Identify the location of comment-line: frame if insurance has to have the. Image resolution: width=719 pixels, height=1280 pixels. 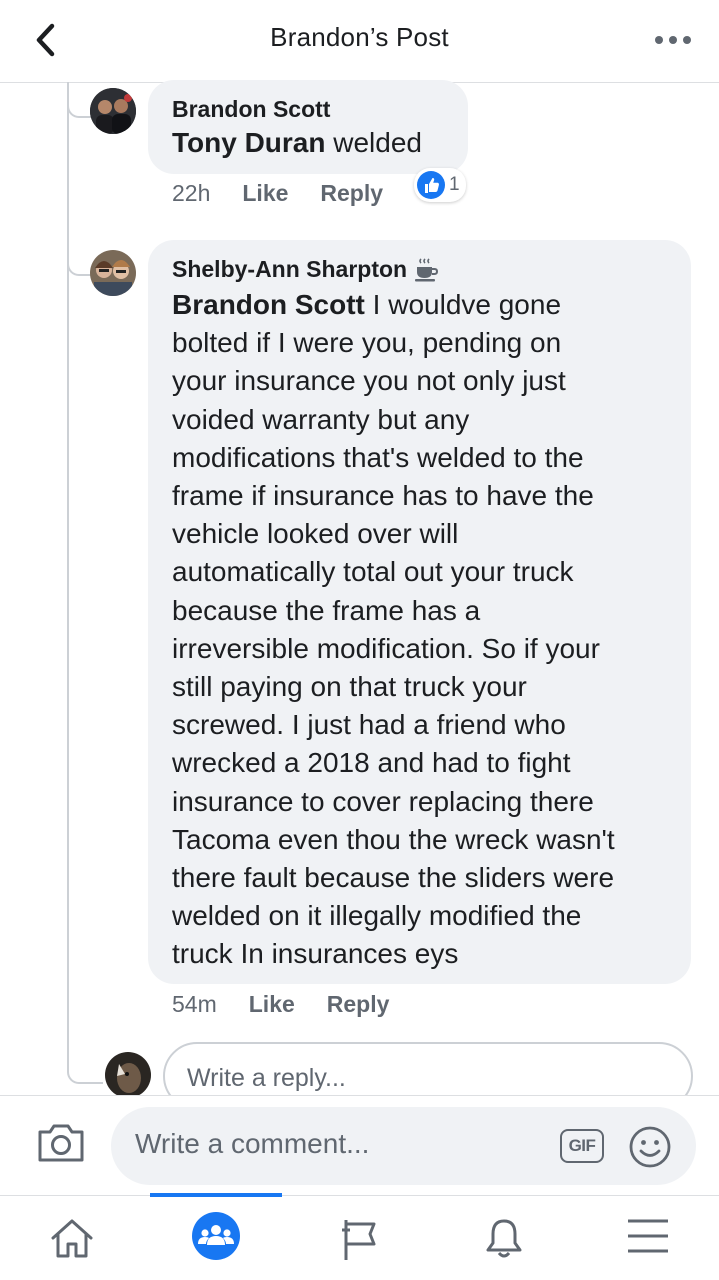
(383, 496).